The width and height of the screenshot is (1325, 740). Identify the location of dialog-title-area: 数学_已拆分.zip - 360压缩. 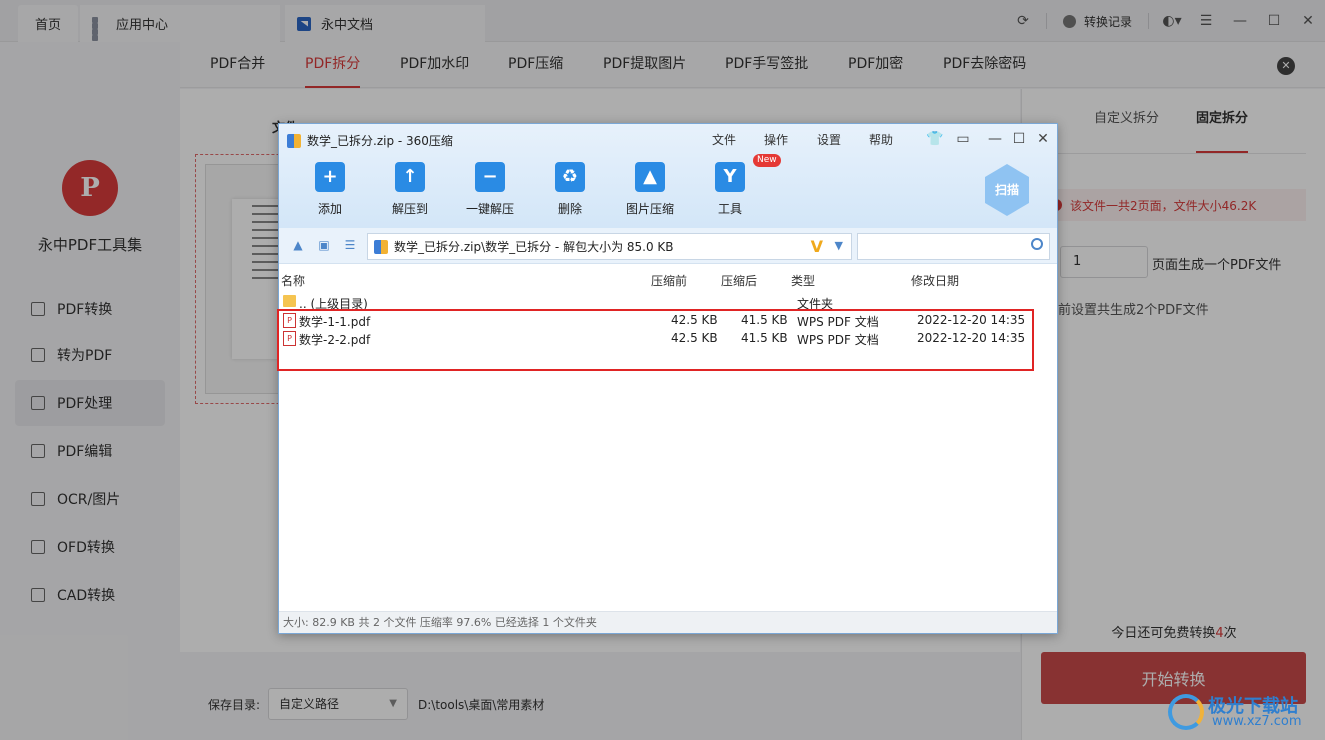
(370, 140).